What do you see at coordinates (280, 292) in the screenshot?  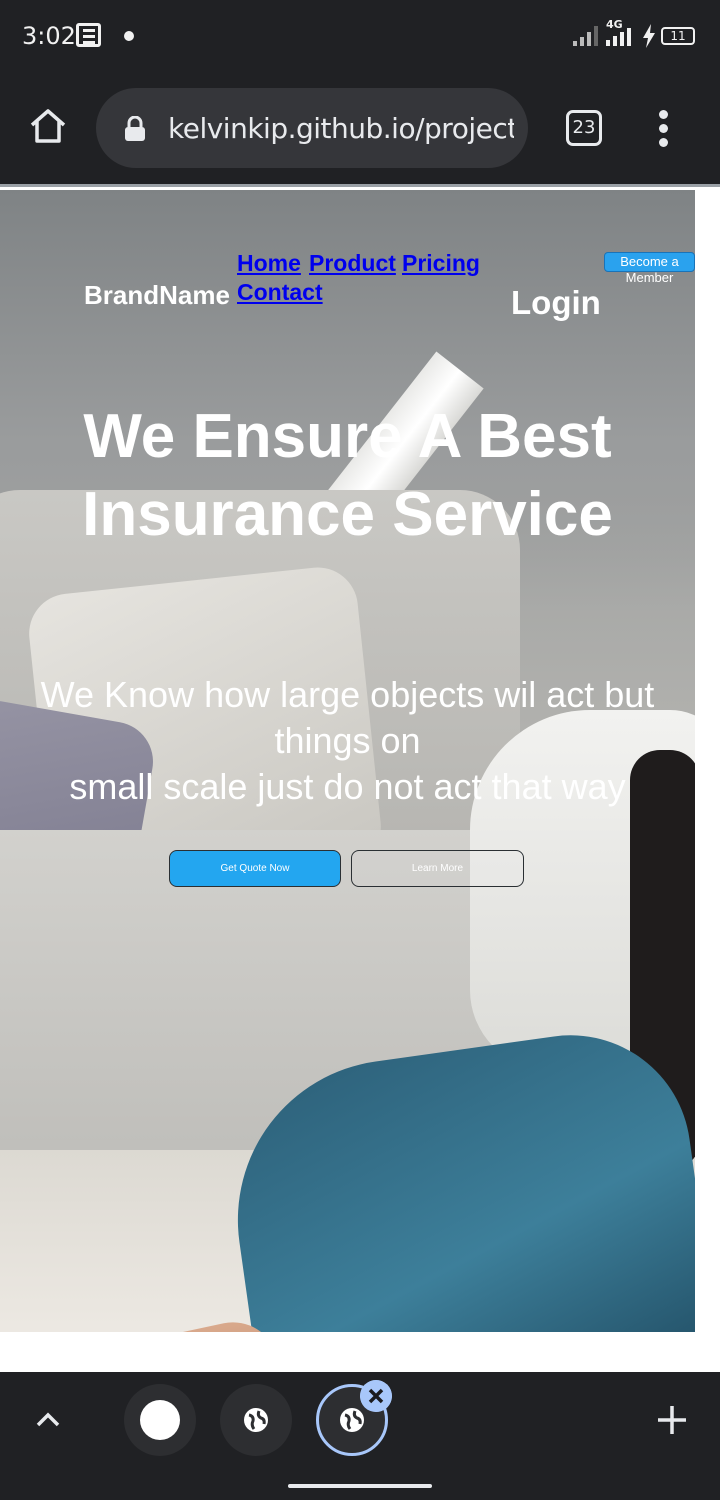 I see `nav-link-contact: Contact` at bounding box center [280, 292].